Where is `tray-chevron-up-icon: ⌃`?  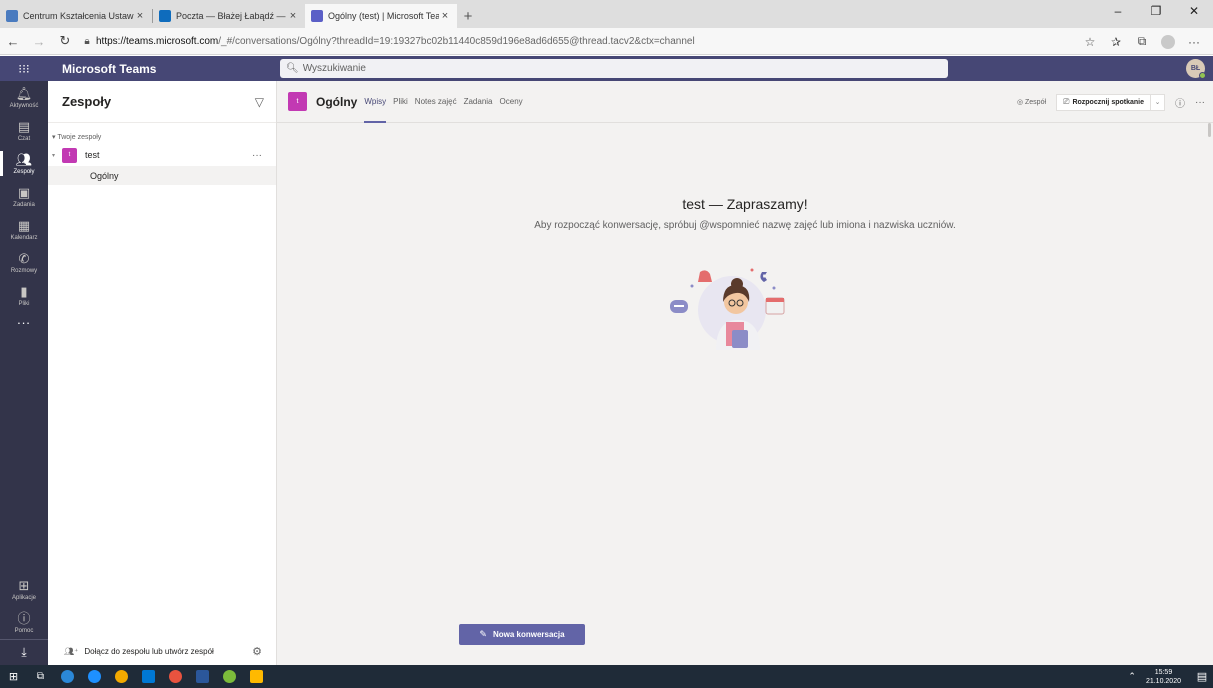
tray-chevron-up-icon: ⌃ is located at coordinates (1132, 676).